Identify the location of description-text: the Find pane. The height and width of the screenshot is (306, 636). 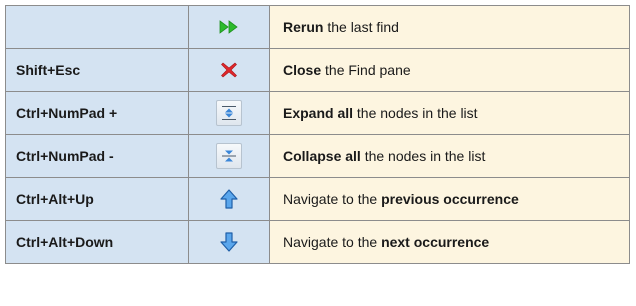
(366, 70).